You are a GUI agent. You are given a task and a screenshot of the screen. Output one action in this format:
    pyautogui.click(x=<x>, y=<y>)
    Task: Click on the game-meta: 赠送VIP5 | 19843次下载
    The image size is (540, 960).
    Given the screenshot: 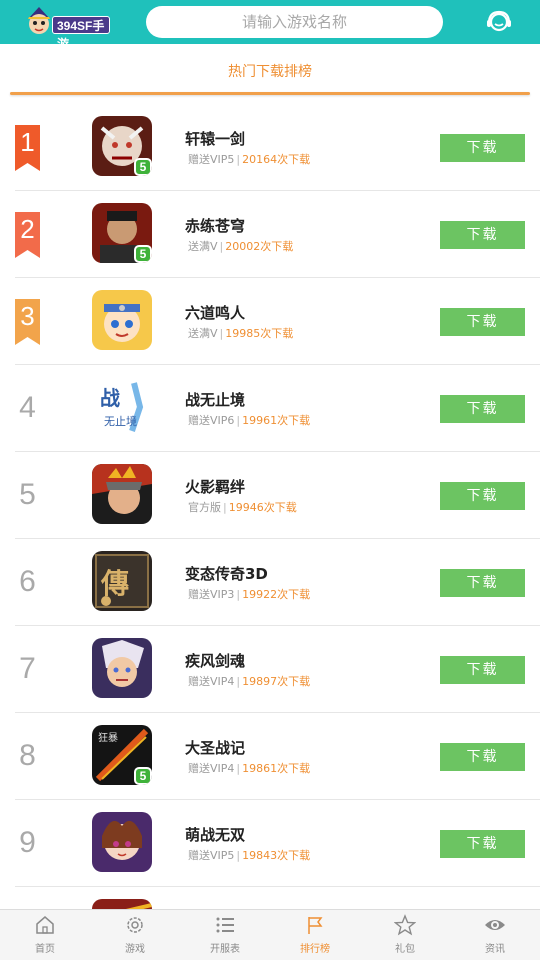 What is the action you would take?
    pyautogui.click(x=249, y=855)
    